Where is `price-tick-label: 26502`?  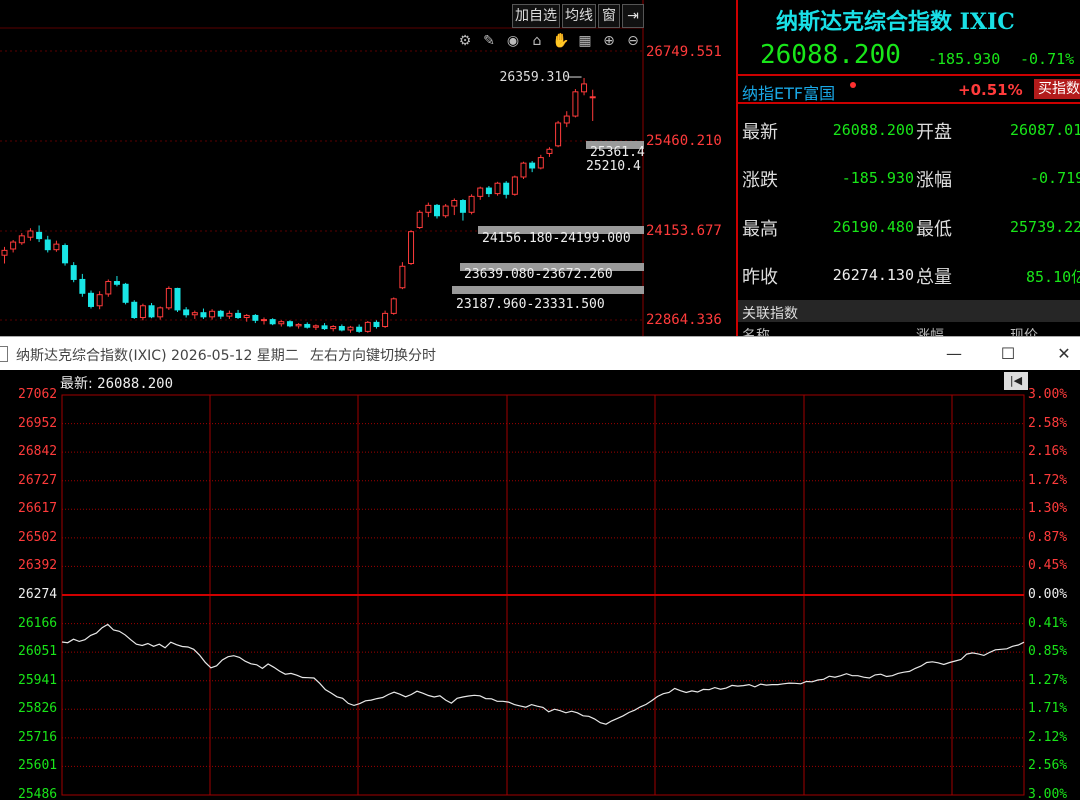 price-tick-label: 26502 is located at coordinates (38, 537).